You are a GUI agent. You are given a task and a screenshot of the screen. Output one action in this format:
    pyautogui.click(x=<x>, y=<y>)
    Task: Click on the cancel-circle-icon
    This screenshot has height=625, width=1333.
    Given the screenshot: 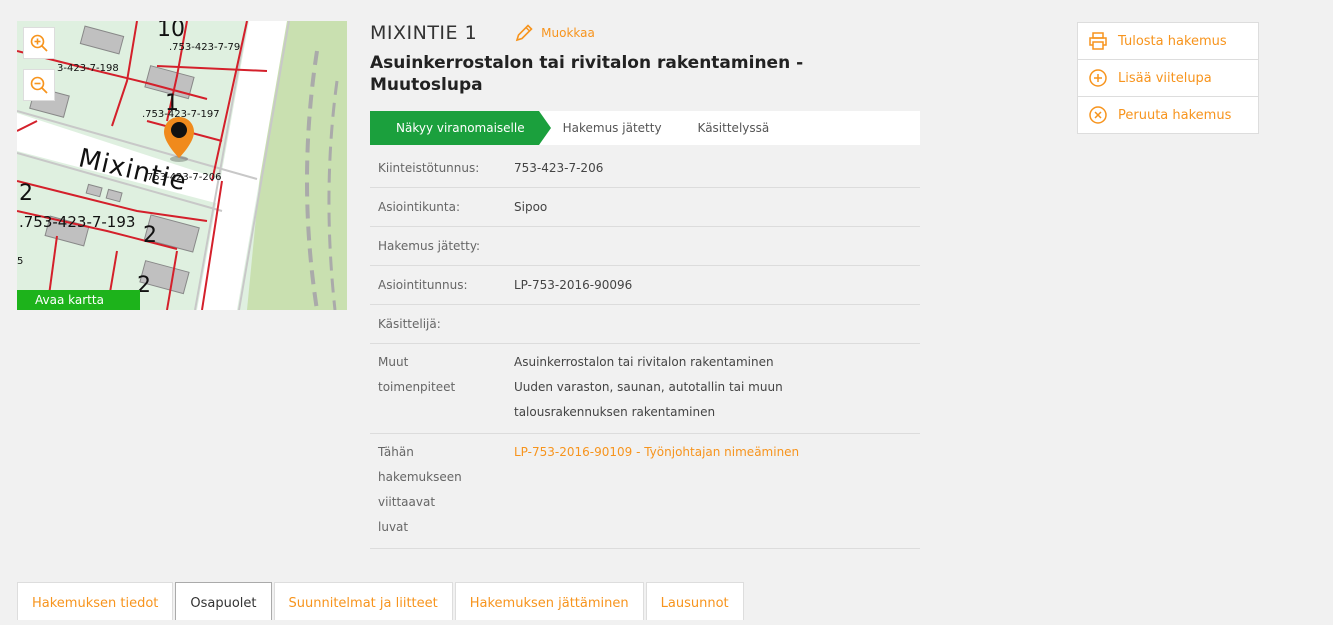 What is the action you would take?
    pyautogui.click(x=1098, y=115)
    